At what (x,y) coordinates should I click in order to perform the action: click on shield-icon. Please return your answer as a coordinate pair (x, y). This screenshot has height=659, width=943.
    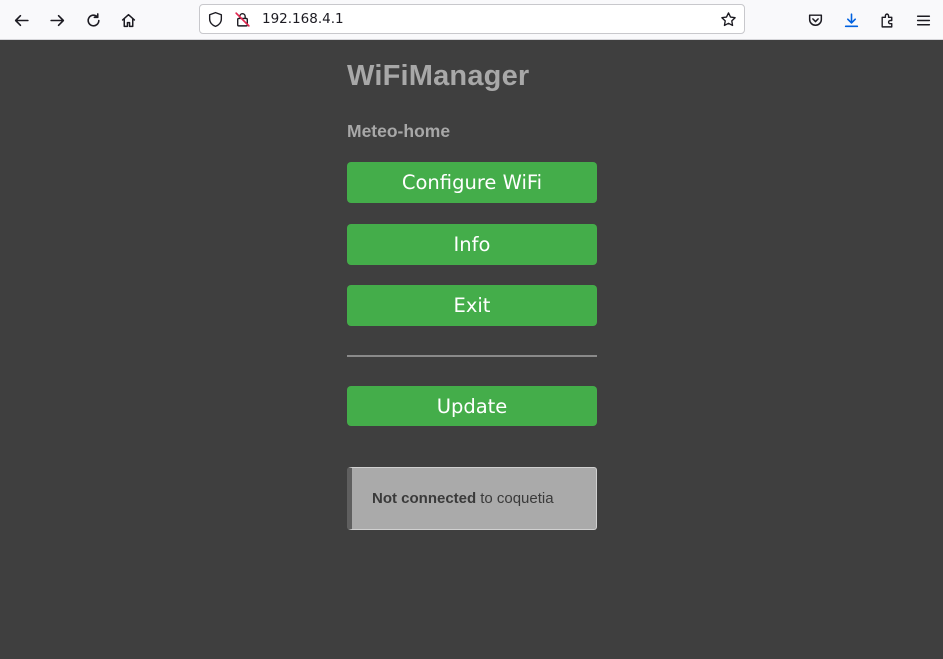
    Looking at the image, I should click on (215, 19).